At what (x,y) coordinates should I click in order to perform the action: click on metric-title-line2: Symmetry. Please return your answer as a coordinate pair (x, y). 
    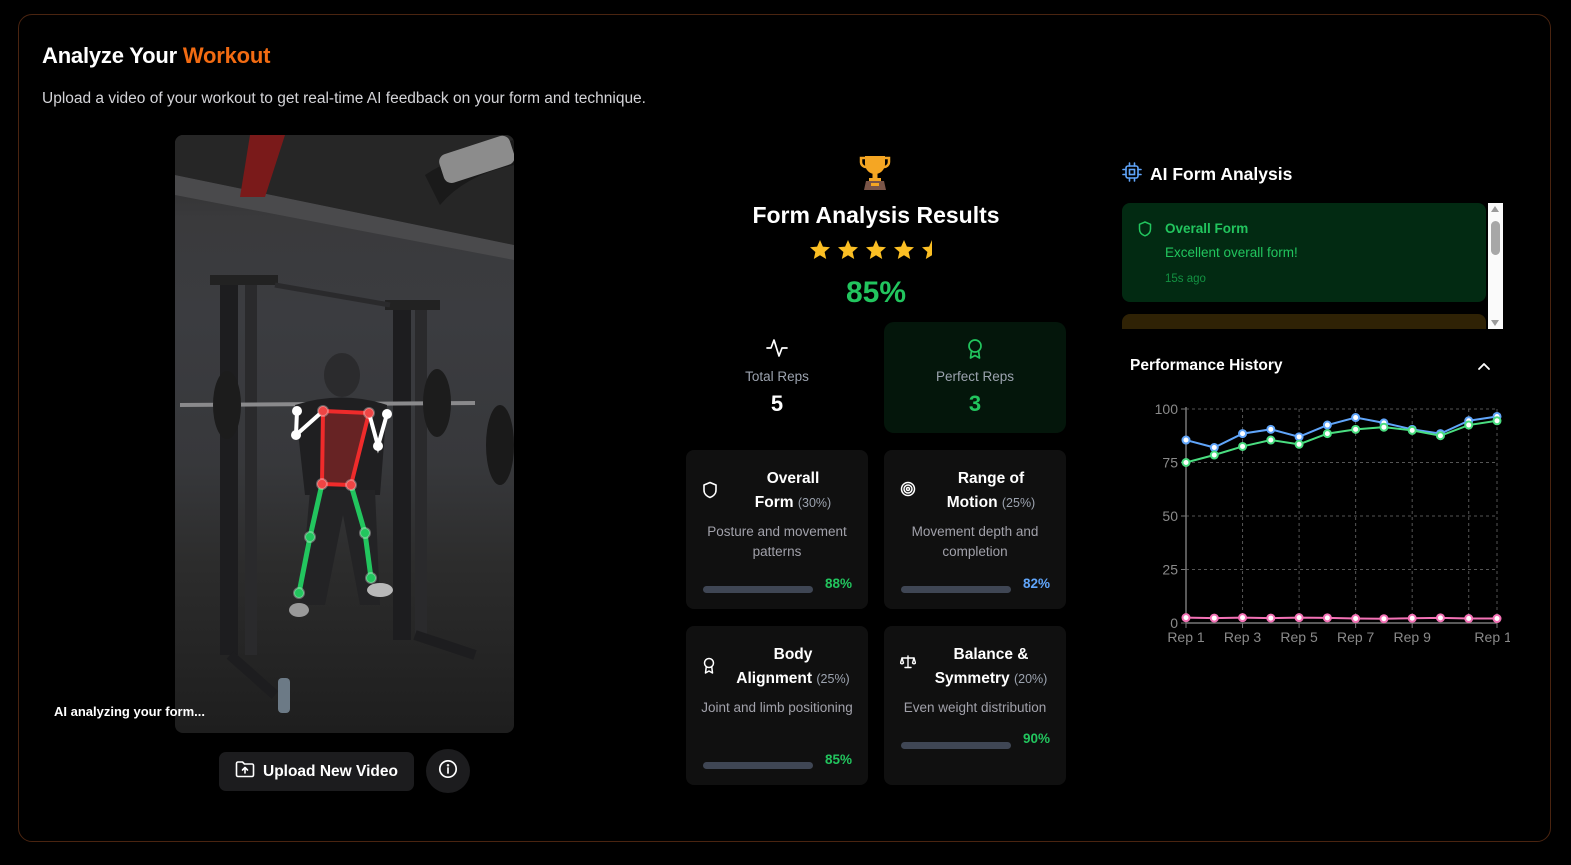
    Looking at the image, I should click on (972, 678).